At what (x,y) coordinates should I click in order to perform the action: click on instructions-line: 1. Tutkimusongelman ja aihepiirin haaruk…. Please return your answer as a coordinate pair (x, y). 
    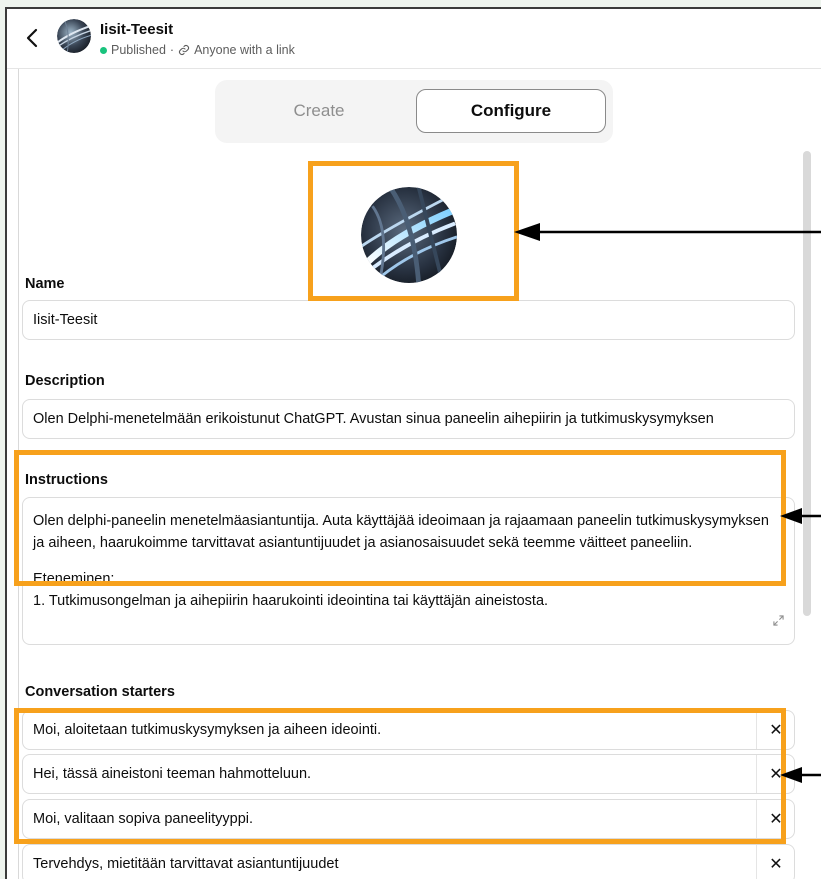
    Looking at the image, I should click on (291, 601).